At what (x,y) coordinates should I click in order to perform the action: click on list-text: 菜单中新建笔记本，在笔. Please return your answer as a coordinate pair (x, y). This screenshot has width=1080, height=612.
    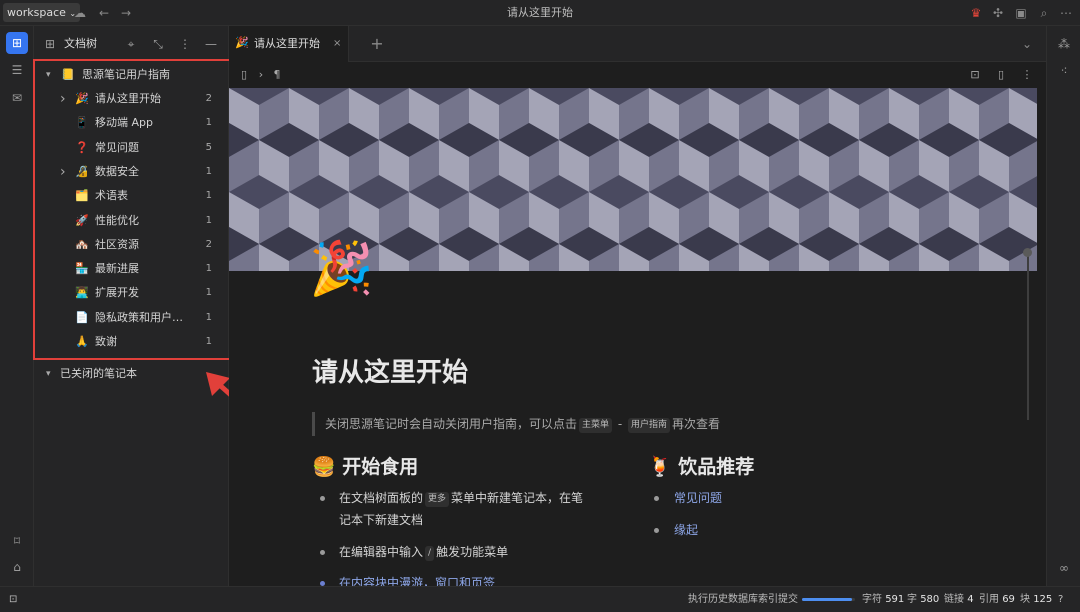
    Looking at the image, I should click on (517, 498).